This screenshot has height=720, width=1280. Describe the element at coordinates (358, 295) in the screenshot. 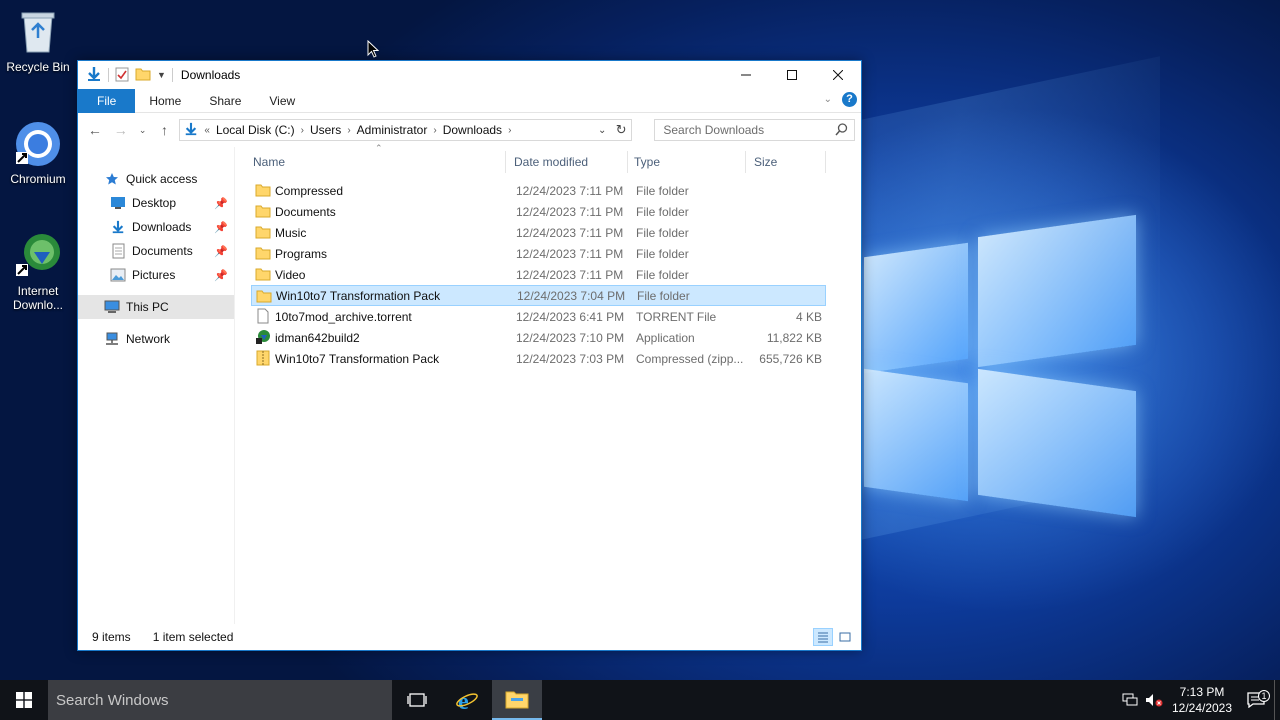

I see `file-name: Win10to7 Transformation Pack` at that location.